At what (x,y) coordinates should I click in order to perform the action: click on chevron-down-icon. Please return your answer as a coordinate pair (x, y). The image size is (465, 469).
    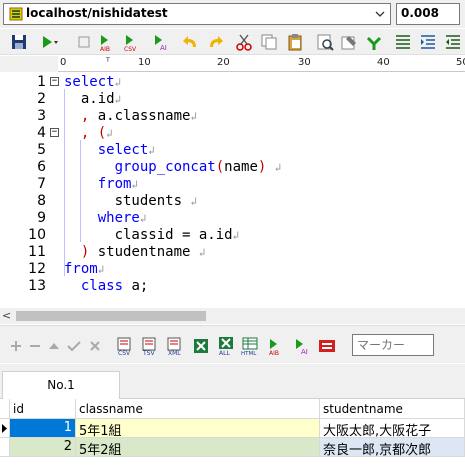
    Looking at the image, I should click on (380, 14).